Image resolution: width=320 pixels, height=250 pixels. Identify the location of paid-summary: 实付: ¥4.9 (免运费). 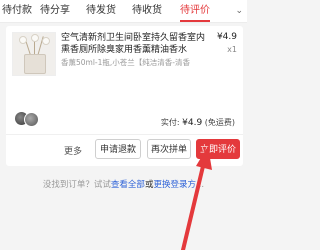
(198, 122).